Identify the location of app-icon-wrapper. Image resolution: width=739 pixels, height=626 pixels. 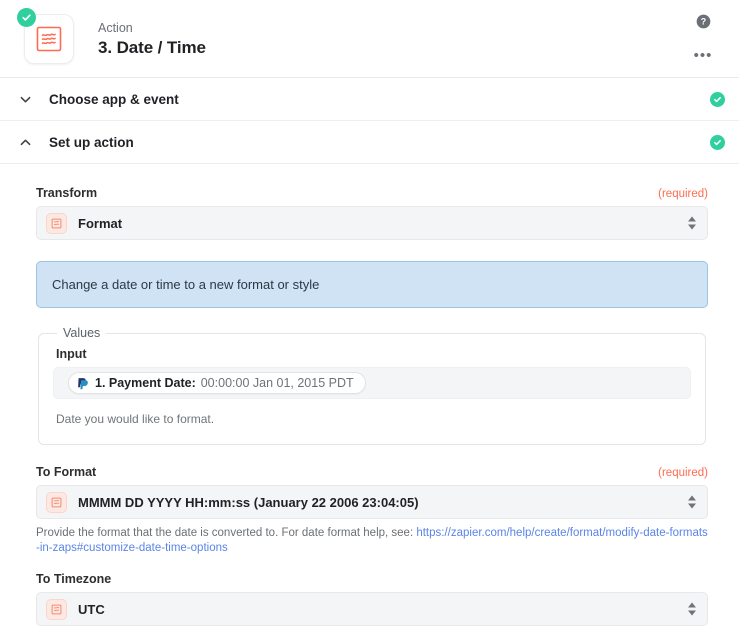
(45, 35).